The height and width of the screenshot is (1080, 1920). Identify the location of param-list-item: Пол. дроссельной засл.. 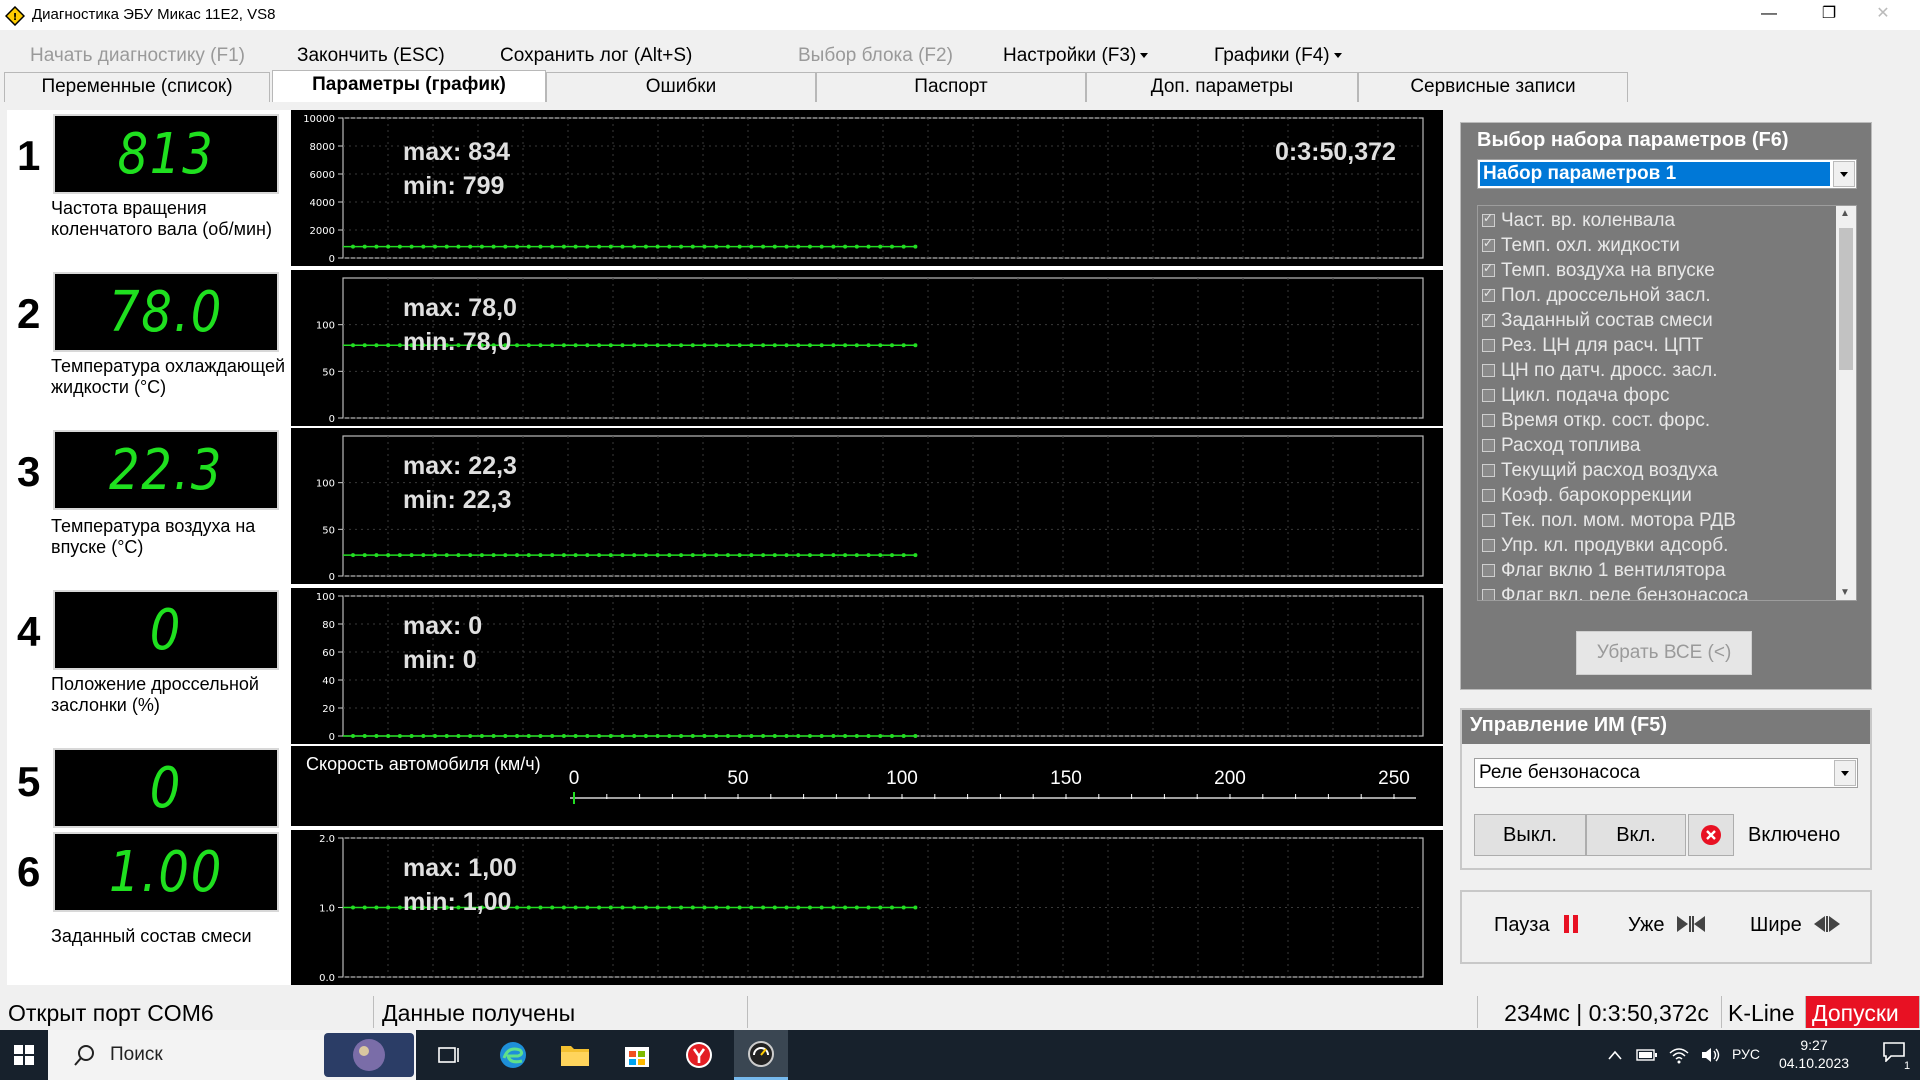
(1596, 297).